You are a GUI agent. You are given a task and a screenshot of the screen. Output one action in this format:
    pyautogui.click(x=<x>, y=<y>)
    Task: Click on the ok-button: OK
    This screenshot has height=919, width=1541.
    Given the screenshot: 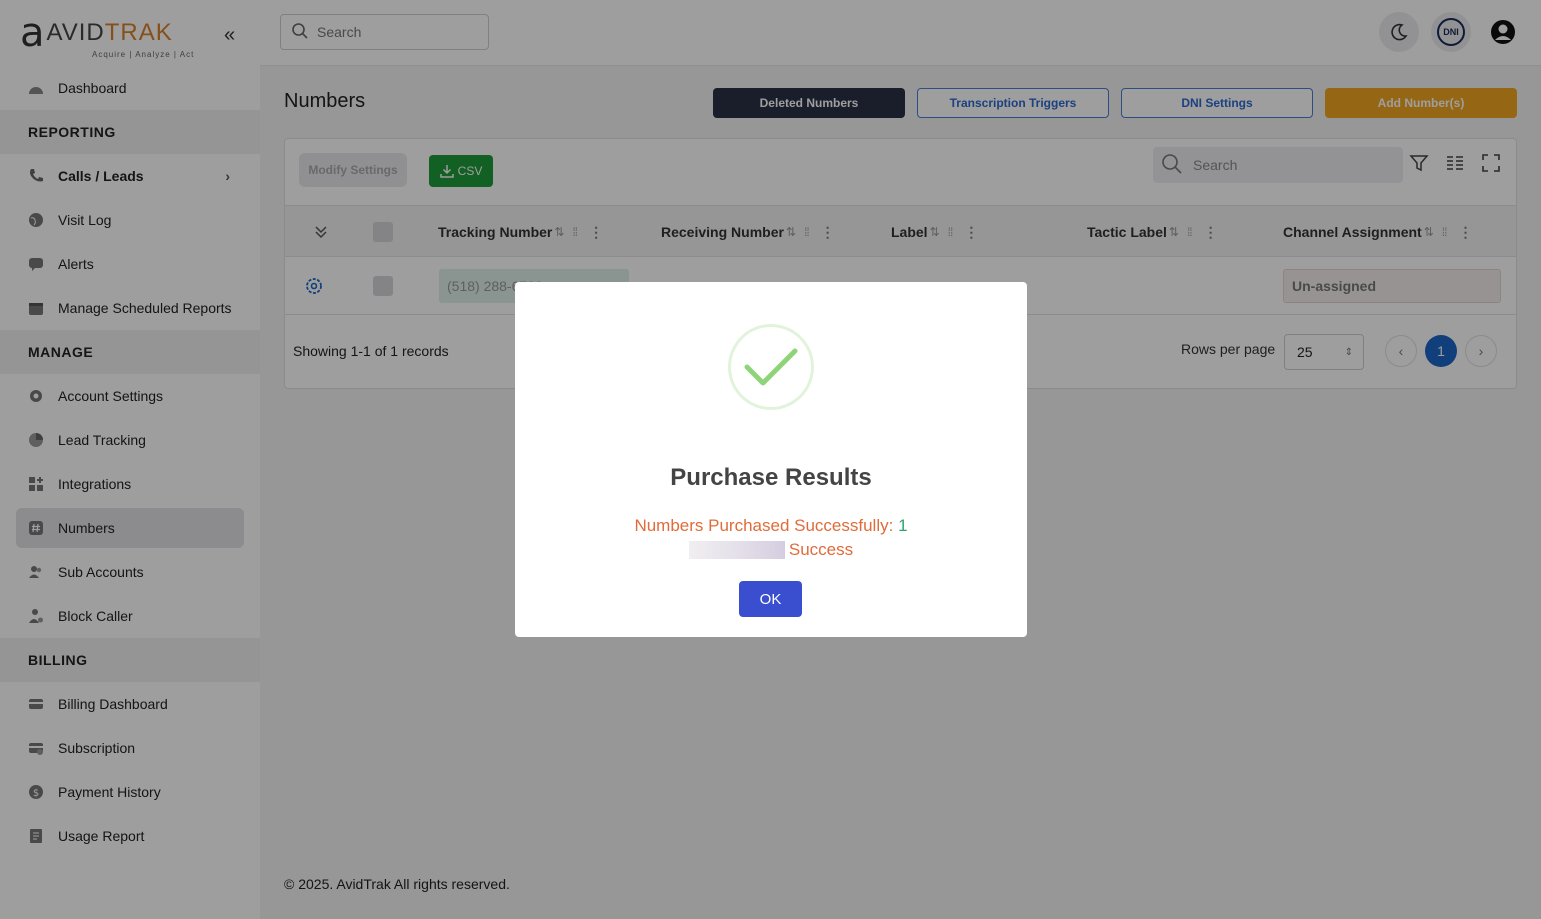 What is the action you would take?
    pyautogui.click(x=770, y=599)
    